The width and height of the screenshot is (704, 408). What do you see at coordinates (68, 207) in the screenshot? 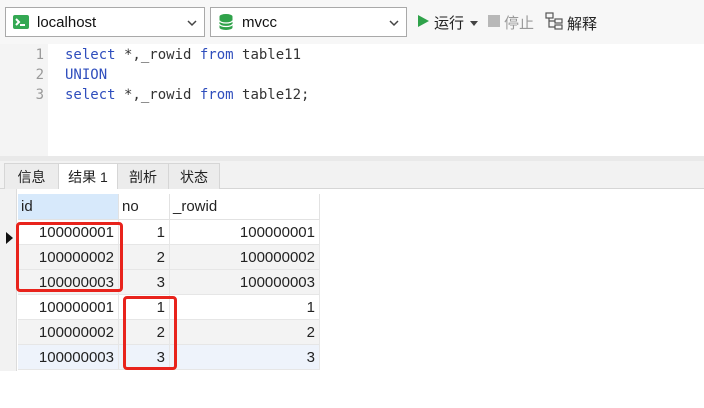
I see `column-header-id: id` at bounding box center [68, 207].